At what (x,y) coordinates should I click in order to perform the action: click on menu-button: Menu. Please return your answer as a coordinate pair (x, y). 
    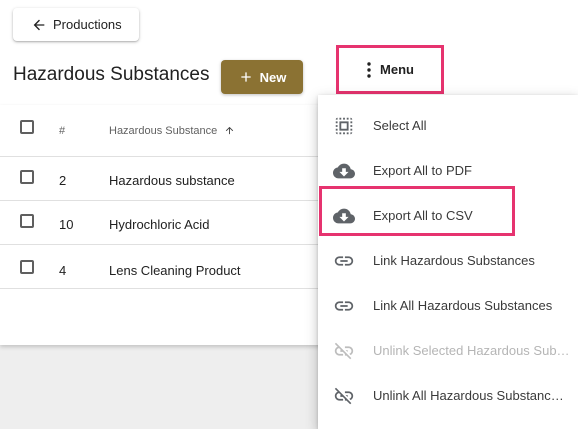
    Looking at the image, I should click on (390, 69).